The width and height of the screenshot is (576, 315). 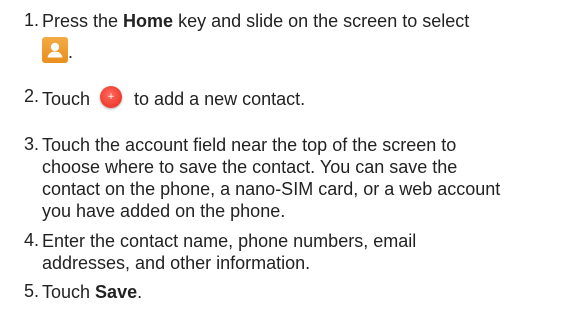 I want to click on step-line: you have added on the phone., so click(x=164, y=211).